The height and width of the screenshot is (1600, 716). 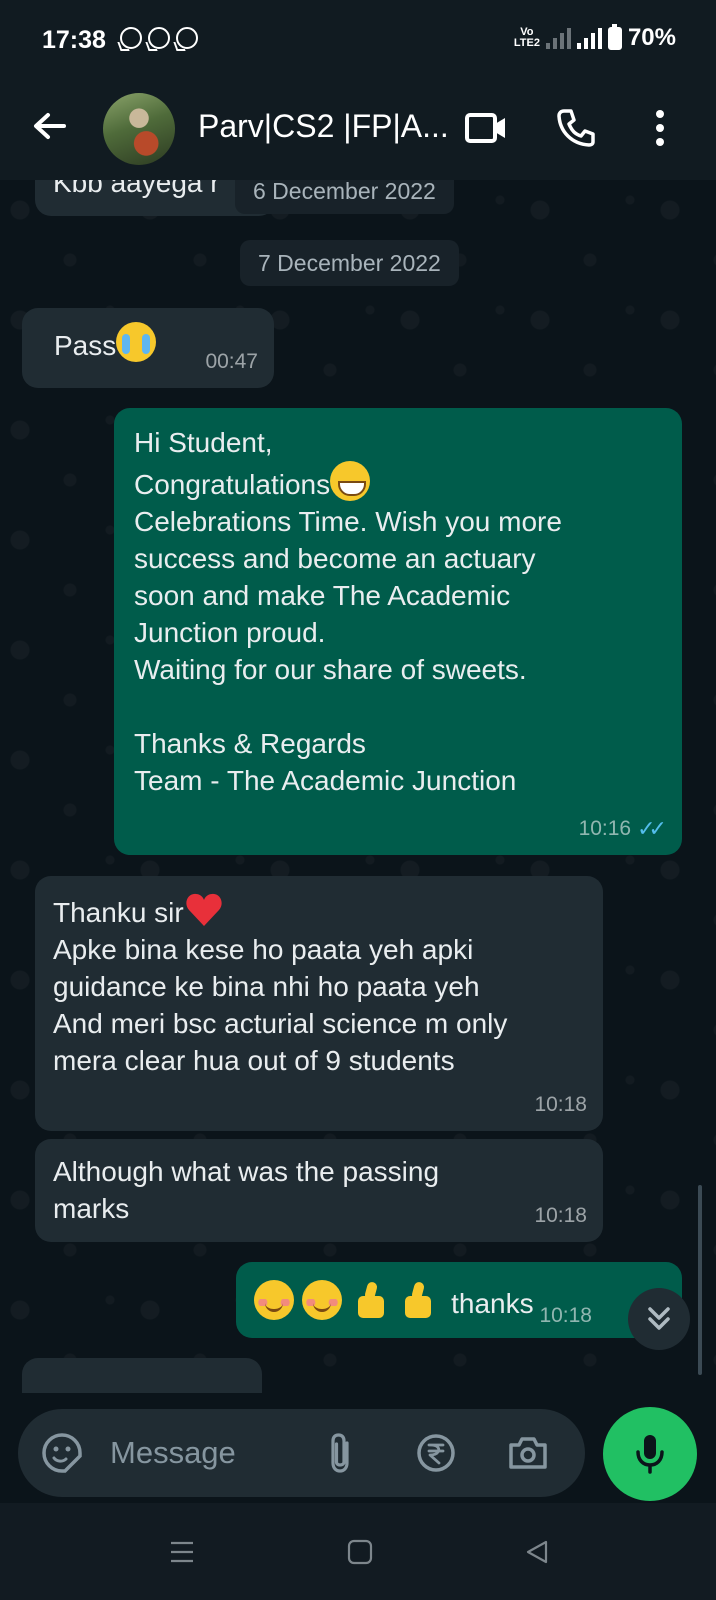 I want to click on message-input-container, so click(x=301, y=1453).